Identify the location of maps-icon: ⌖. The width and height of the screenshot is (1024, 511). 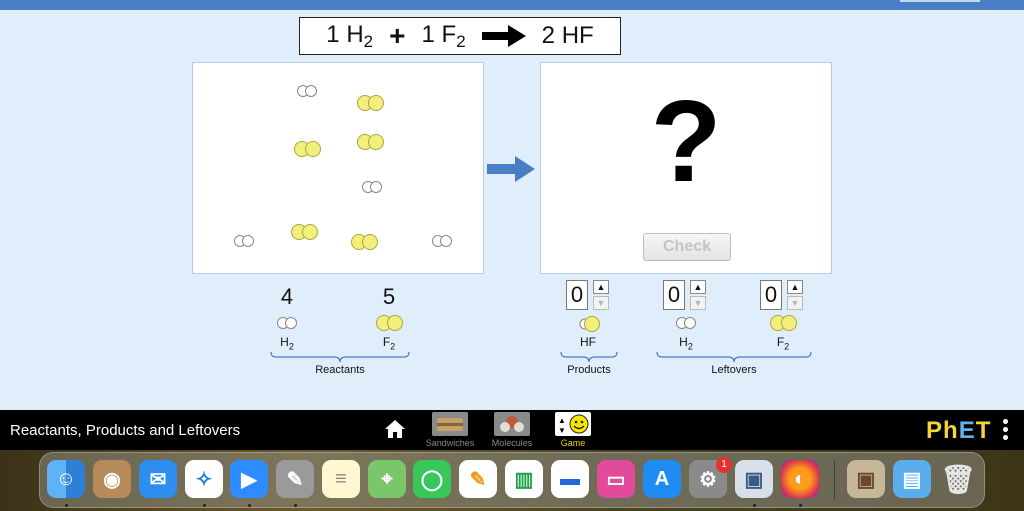
(387, 479).